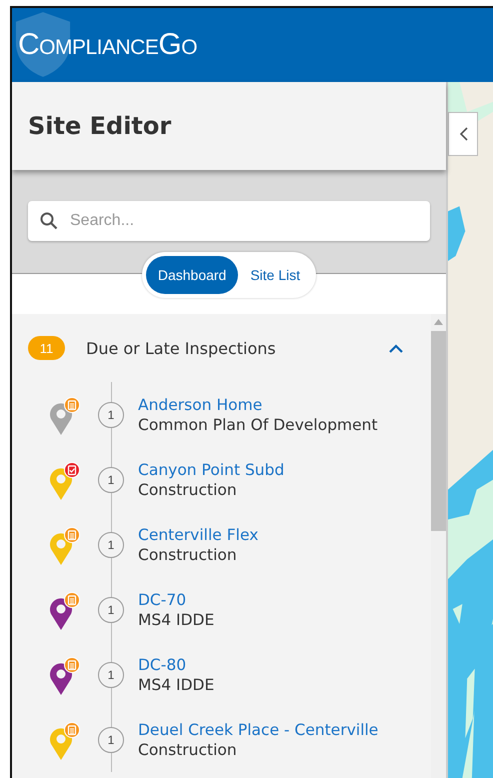 This screenshot has height=778, width=493. I want to click on view-tab: Site List, so click(275, 275).